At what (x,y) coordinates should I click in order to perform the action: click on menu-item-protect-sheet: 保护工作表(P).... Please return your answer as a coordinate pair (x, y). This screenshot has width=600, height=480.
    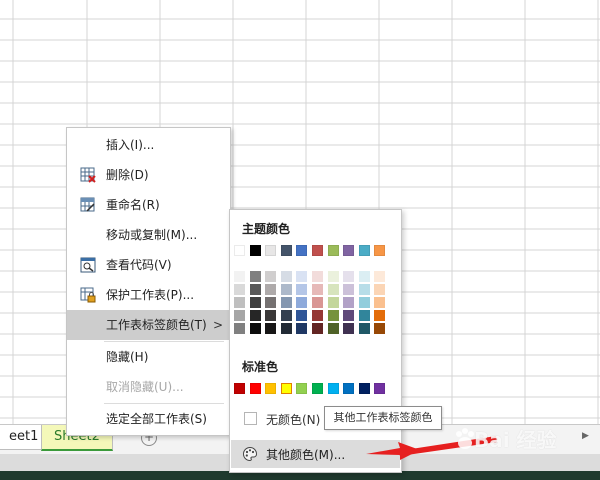
    Looking at the image, I should click on (148, 295).